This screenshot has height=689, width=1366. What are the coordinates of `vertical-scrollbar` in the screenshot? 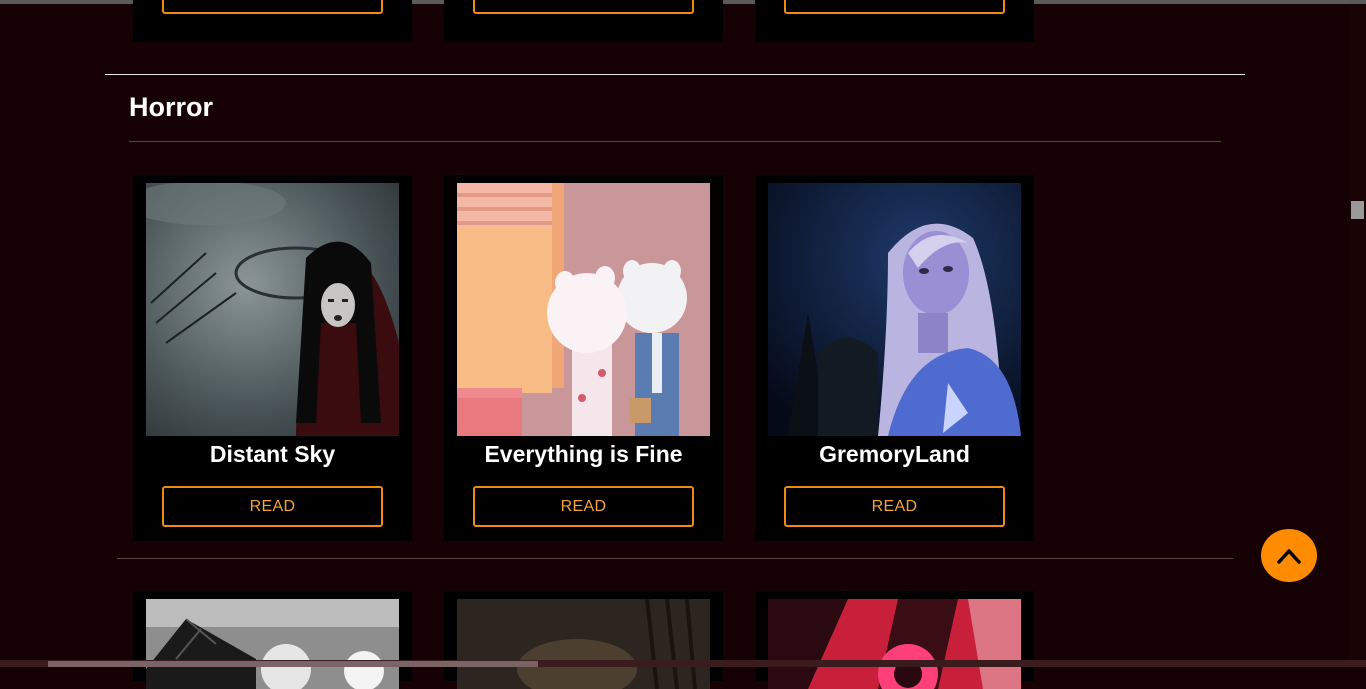 It's located at (1357, 333).